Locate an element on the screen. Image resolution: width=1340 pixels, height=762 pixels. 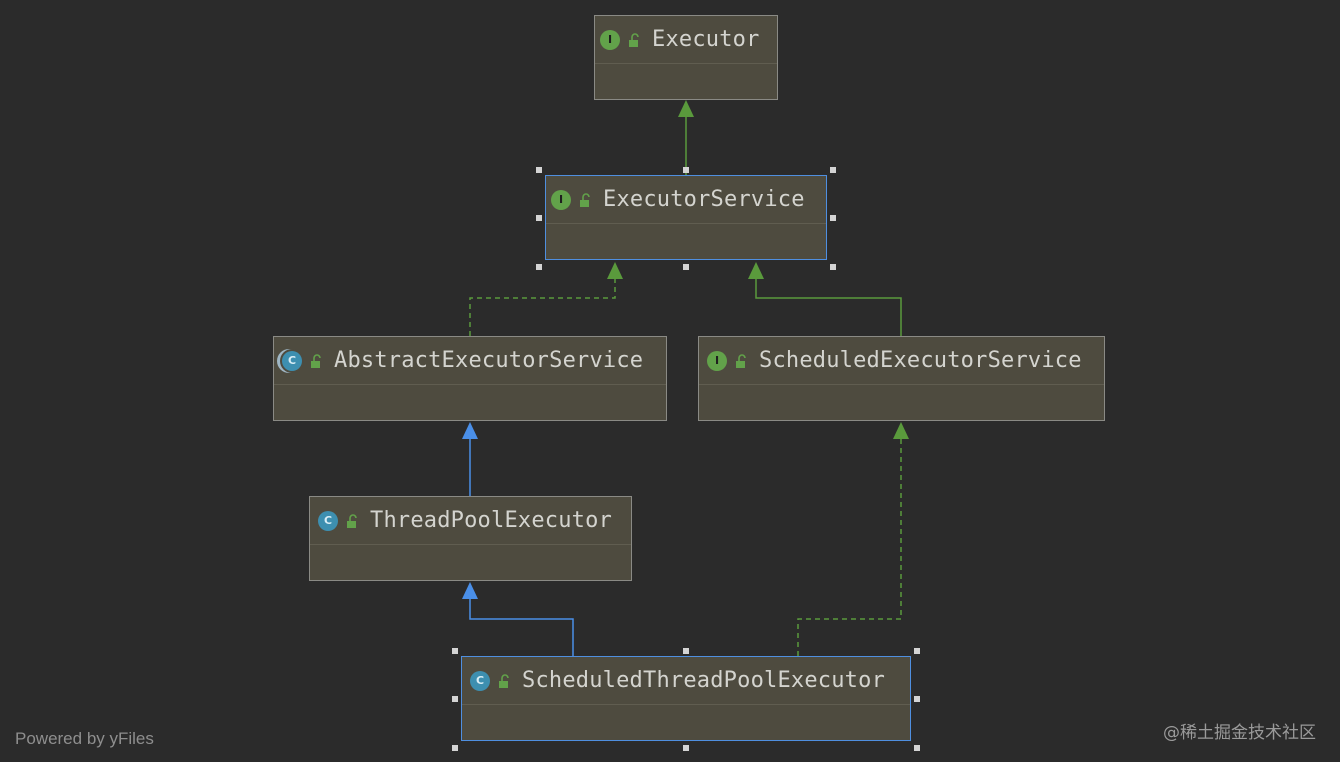
node-abstract-executor-service: C AbstractExecutorService is located at coordinates (470, 378).